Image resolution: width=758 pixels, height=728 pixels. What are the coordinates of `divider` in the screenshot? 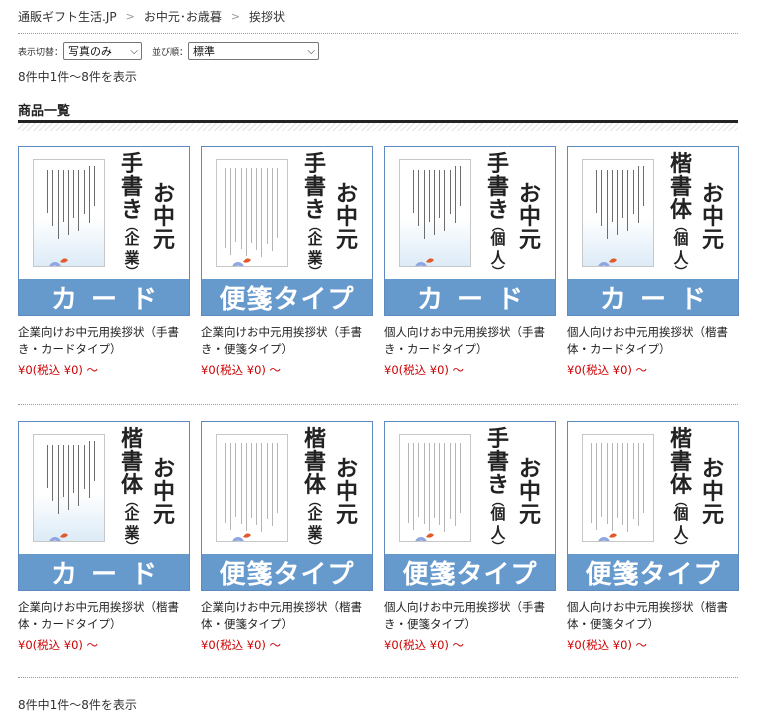 It's located at (378, 33).